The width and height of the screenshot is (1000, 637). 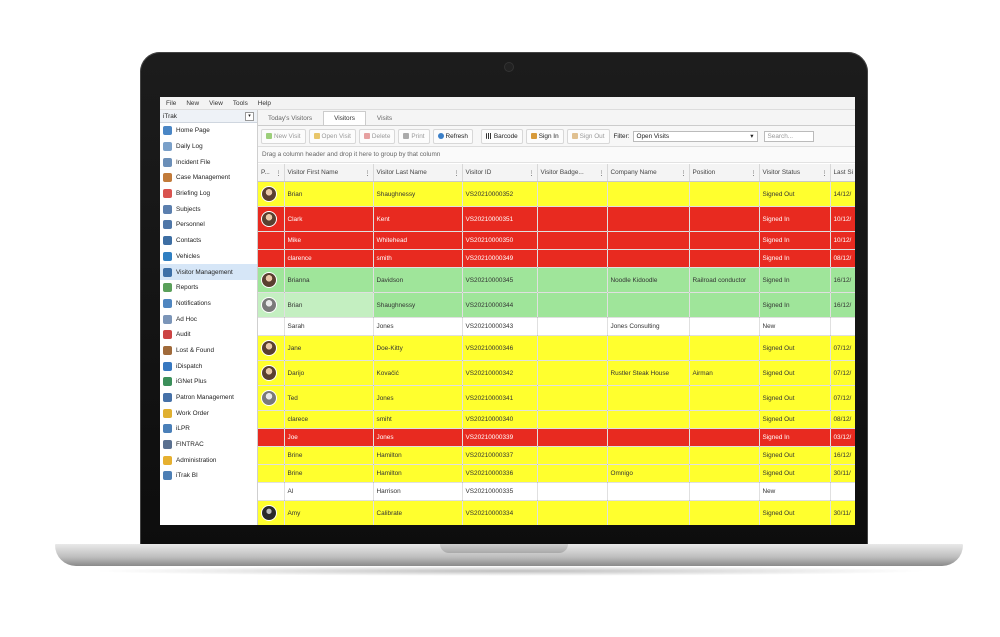 What do you see at coordinates (500, 419) in the screenshot?
I see `cell-id: VS20210000340` at bounding box center [500, 419].